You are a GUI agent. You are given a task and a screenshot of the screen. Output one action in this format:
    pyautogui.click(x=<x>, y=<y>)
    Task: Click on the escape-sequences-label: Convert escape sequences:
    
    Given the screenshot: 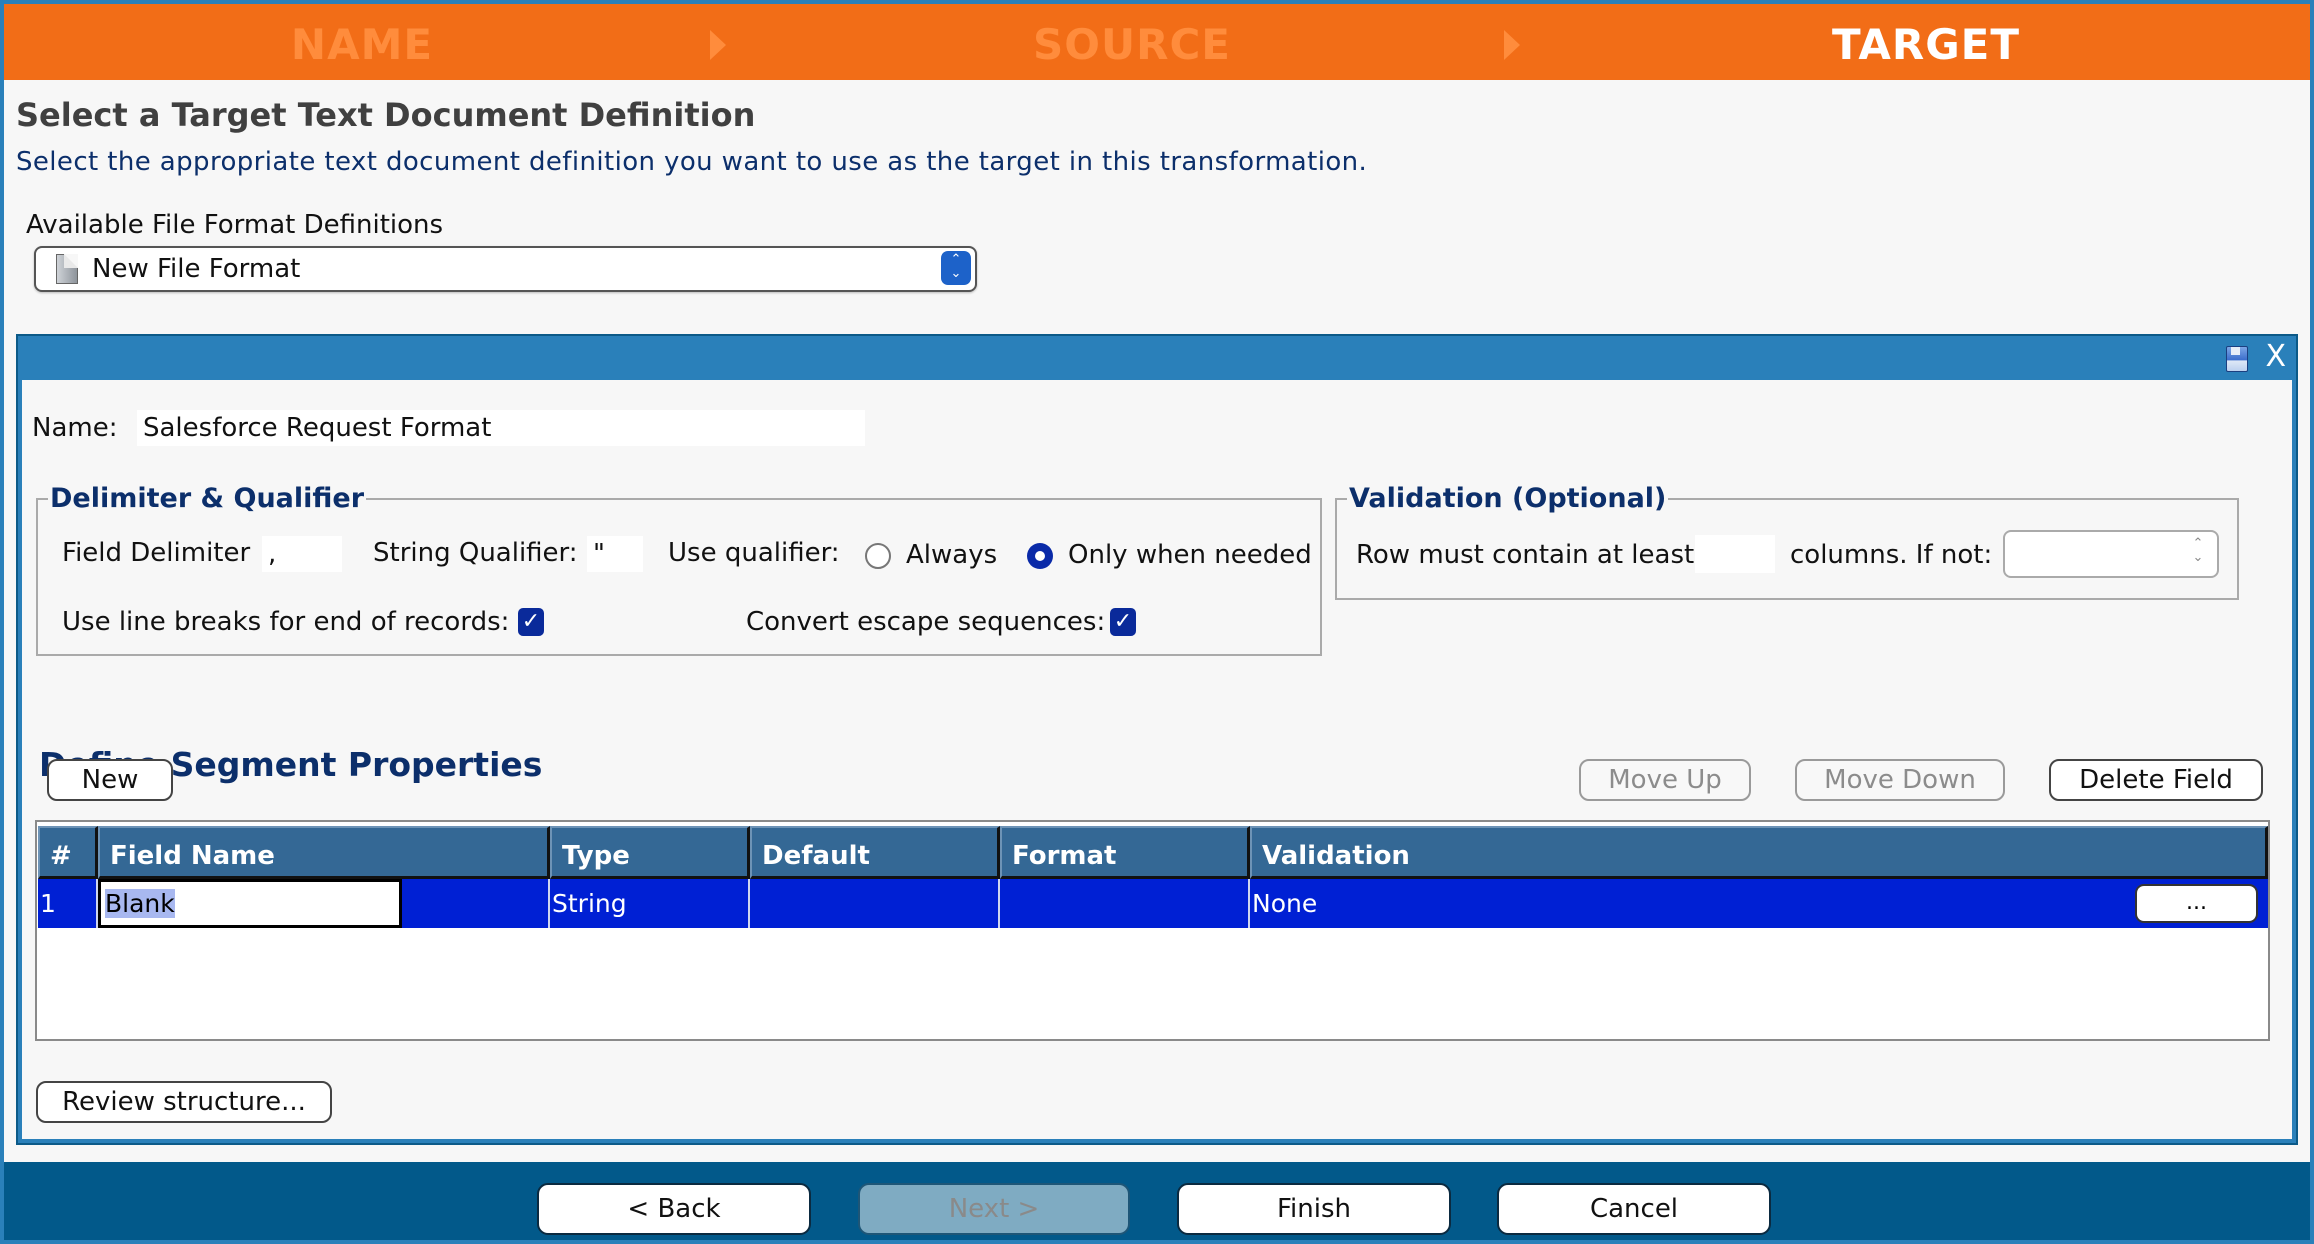 What is the action you would take?
    pyautogui.click(x=926, y=622)
    